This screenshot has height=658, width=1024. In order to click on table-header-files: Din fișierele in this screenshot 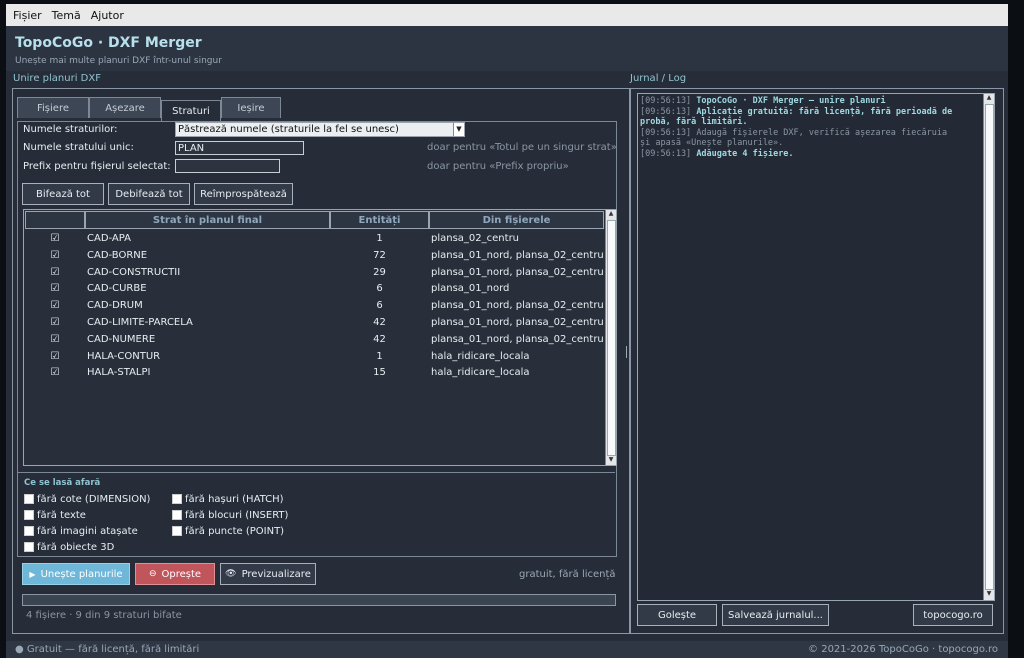, I will do `click(516, 220)`.